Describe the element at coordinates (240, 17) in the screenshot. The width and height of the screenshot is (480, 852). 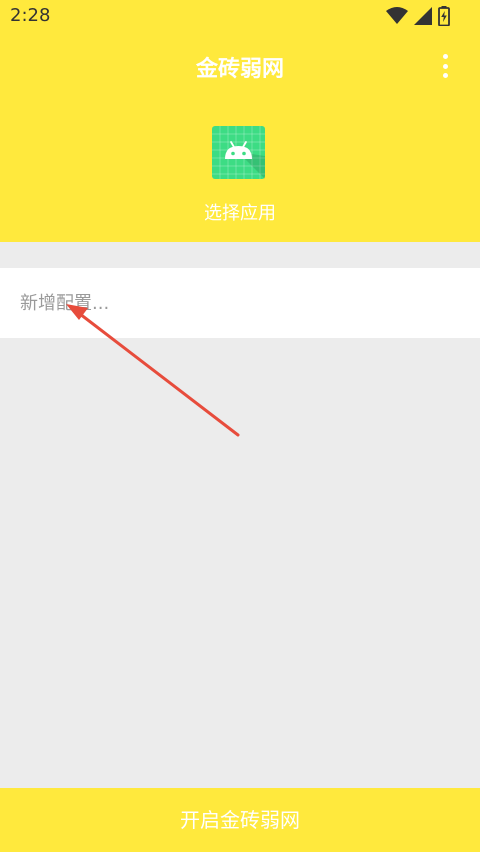
I see `status-bar: 2:28` at that location.